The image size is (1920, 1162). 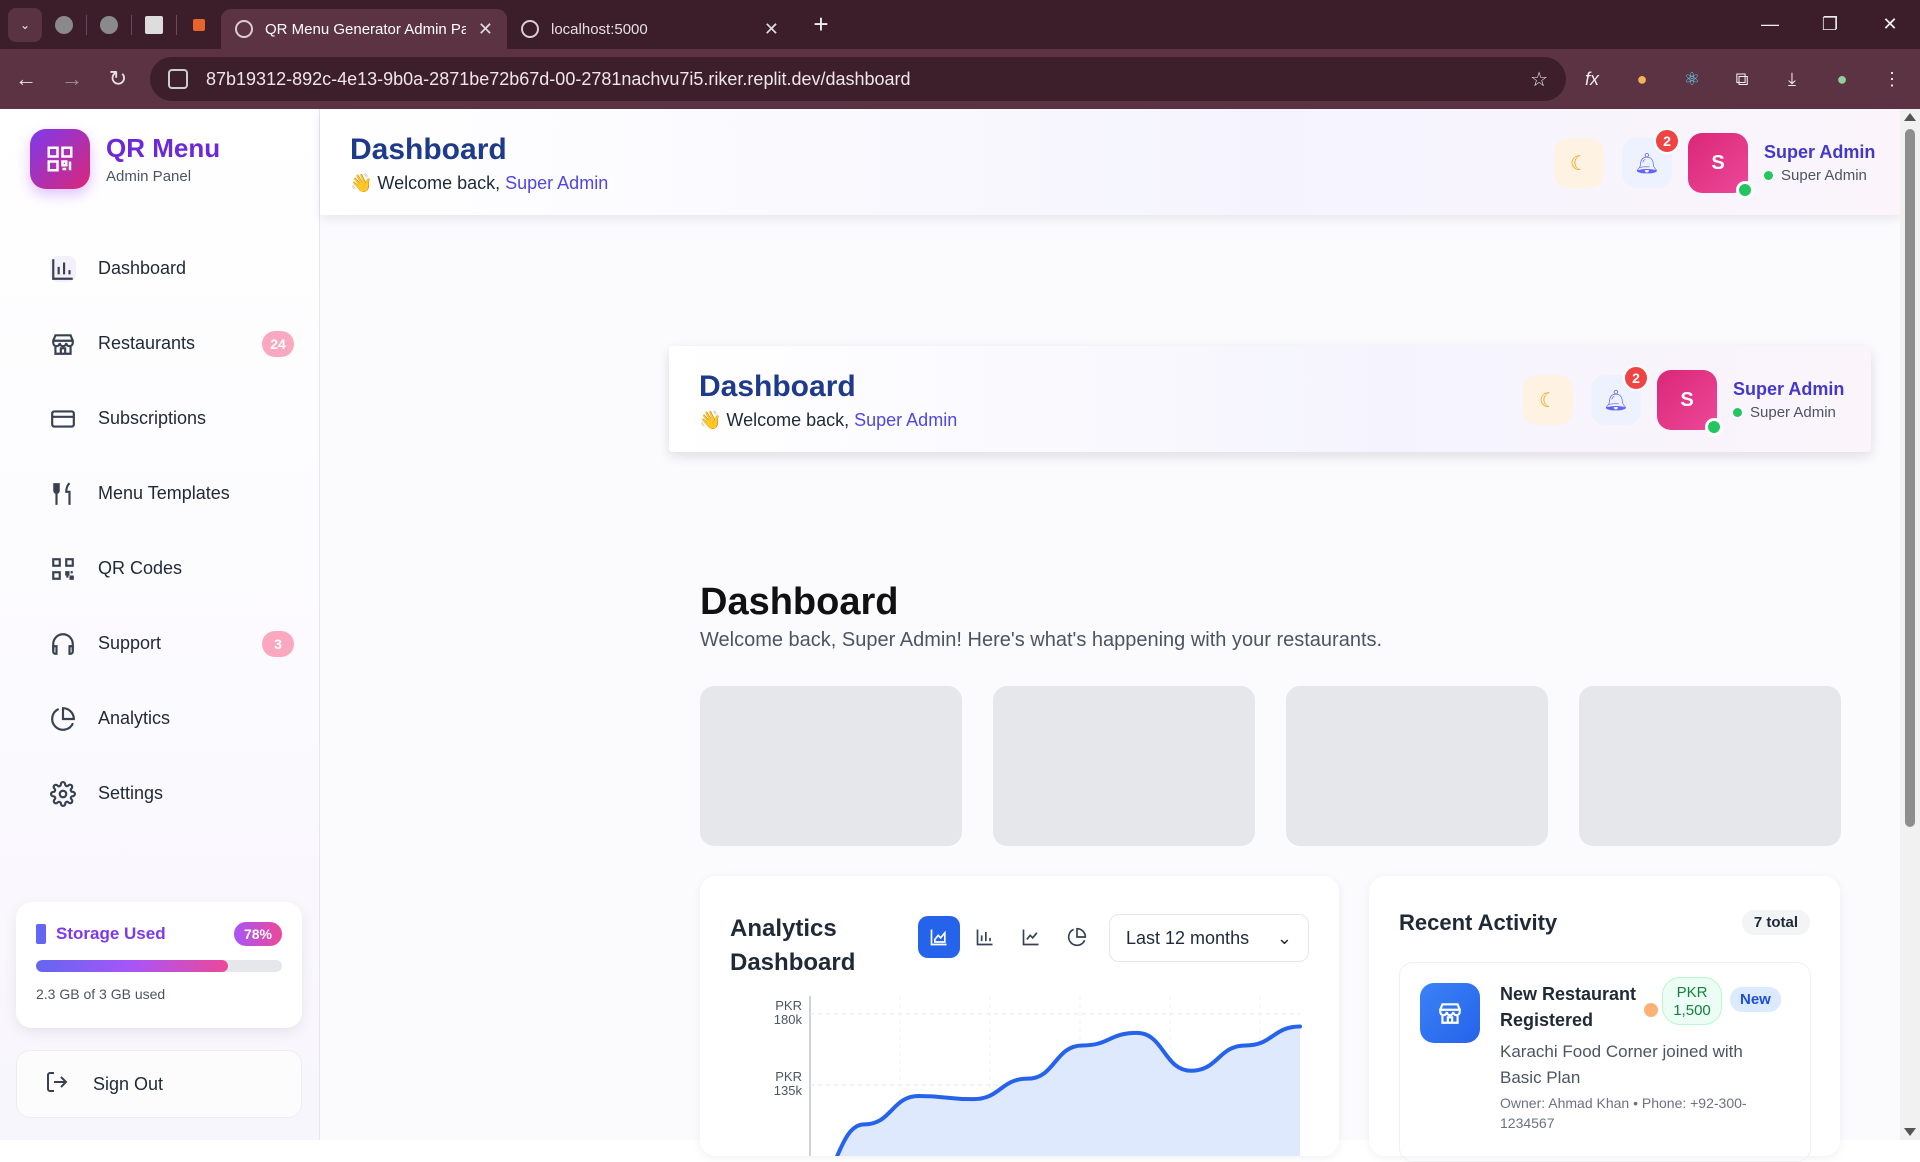 What do you see at coordinates (244, 29) in the screenshot?
I see `globe-icon` at bounding box center [244, 29].